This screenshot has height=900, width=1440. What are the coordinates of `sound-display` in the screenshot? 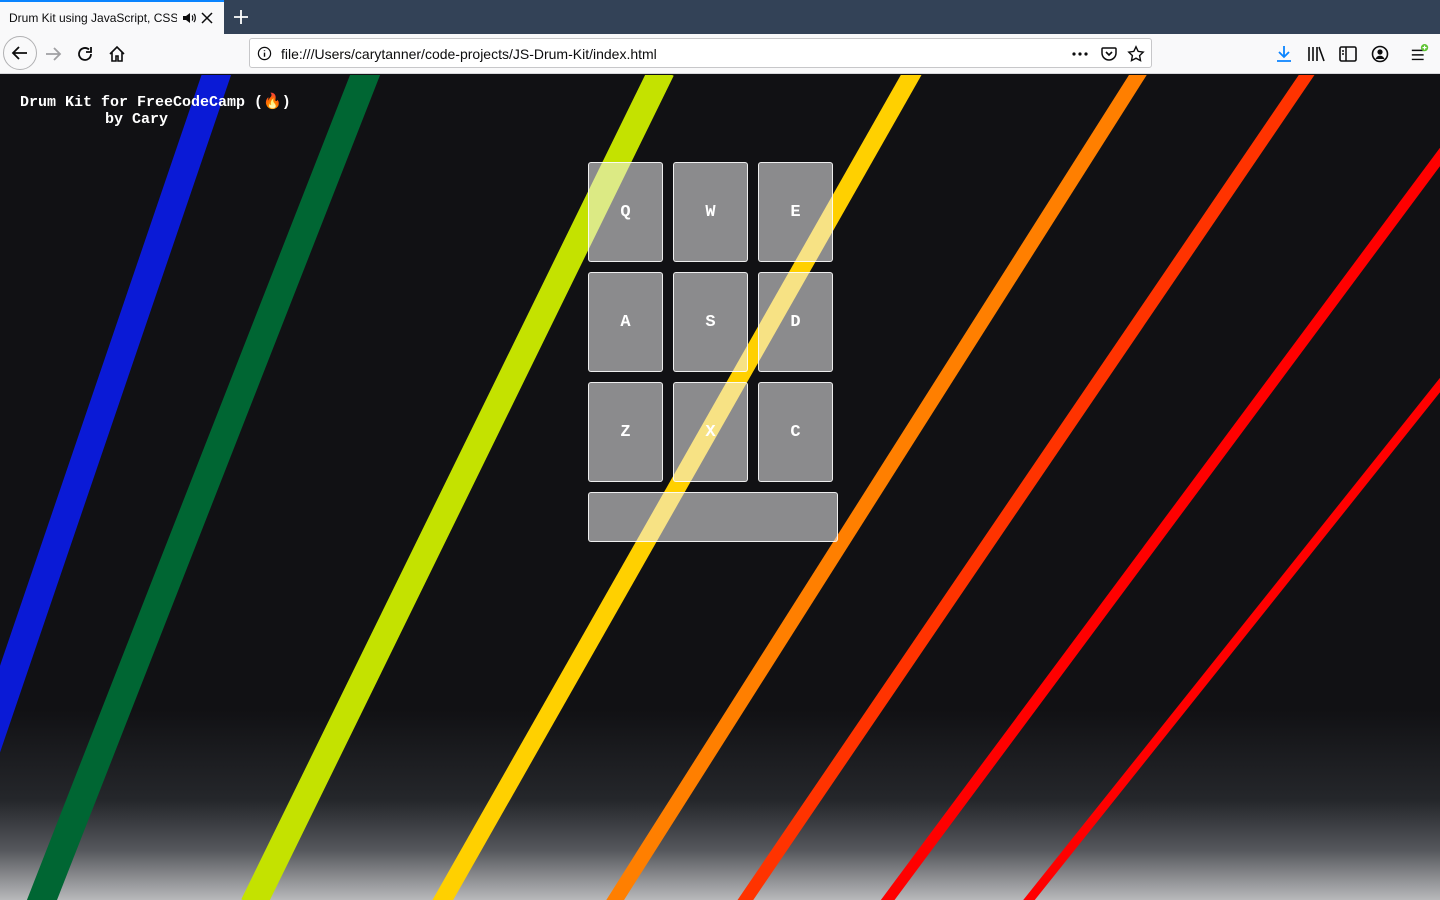 It's located at (713, 517).